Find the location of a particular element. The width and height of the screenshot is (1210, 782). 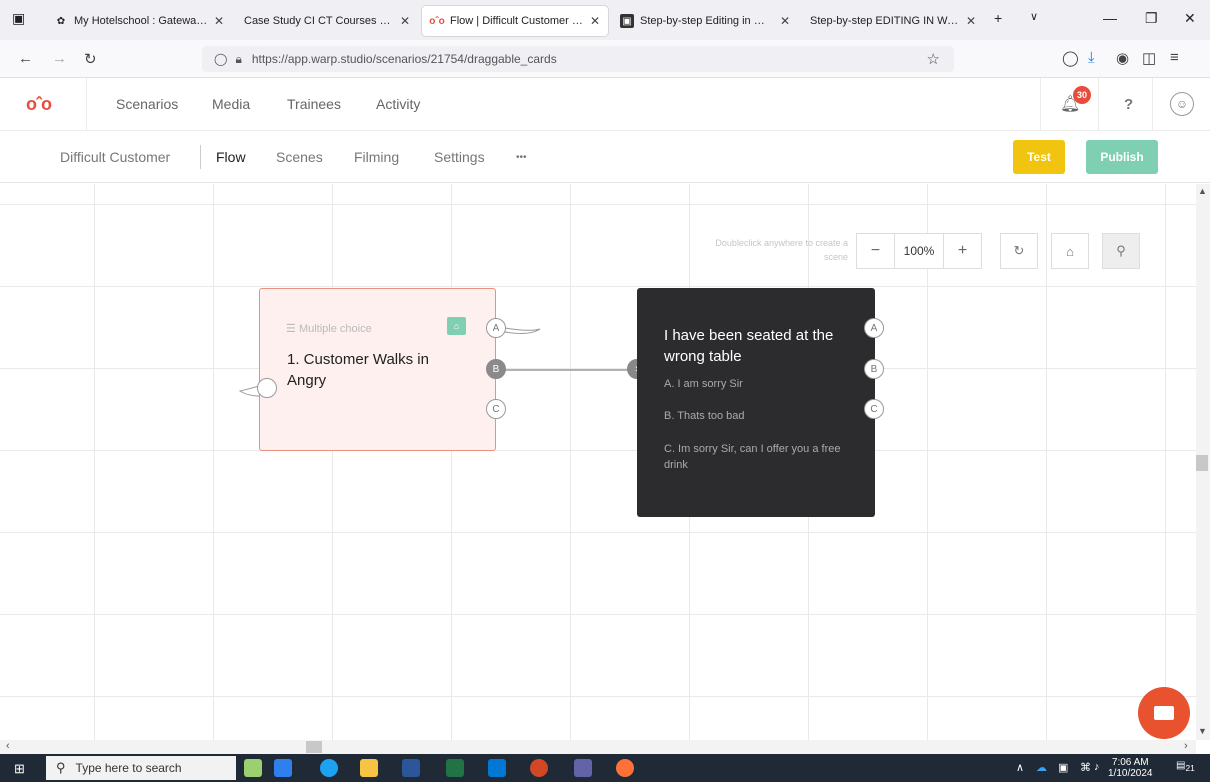

more-icon: ••• is located at coordinates (521, 157).